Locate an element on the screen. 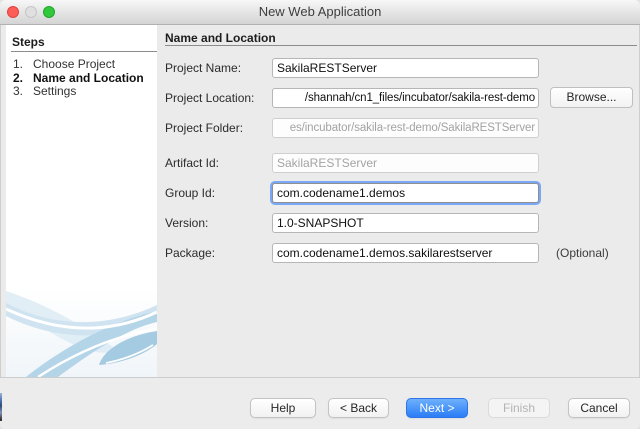  step-choose-project: 1. Choose Project is located at coordinates (84, 64).